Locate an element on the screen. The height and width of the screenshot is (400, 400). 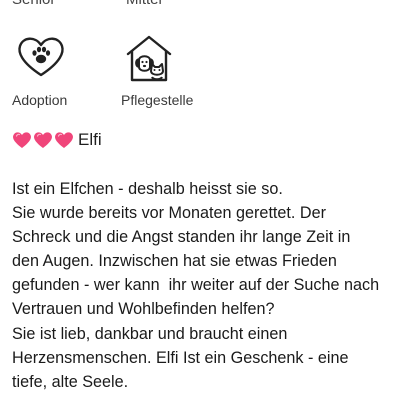
description-line: Ist ein Elfchen - deshalb heisst sie so. is located at coordinates (147, 189).